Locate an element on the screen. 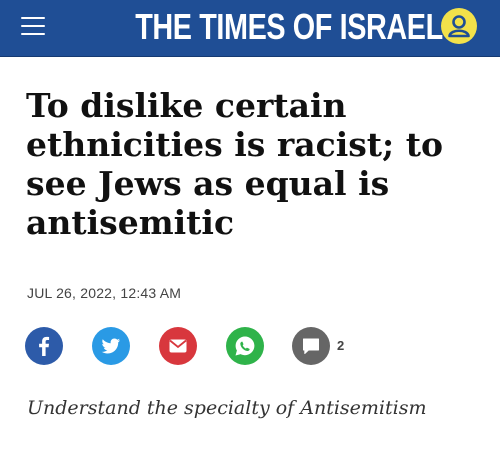 The height and width of the screenshot is (450, 500). article-date: JUL 26, 2022, 12:43 AM is located at coordinates (104, 293).